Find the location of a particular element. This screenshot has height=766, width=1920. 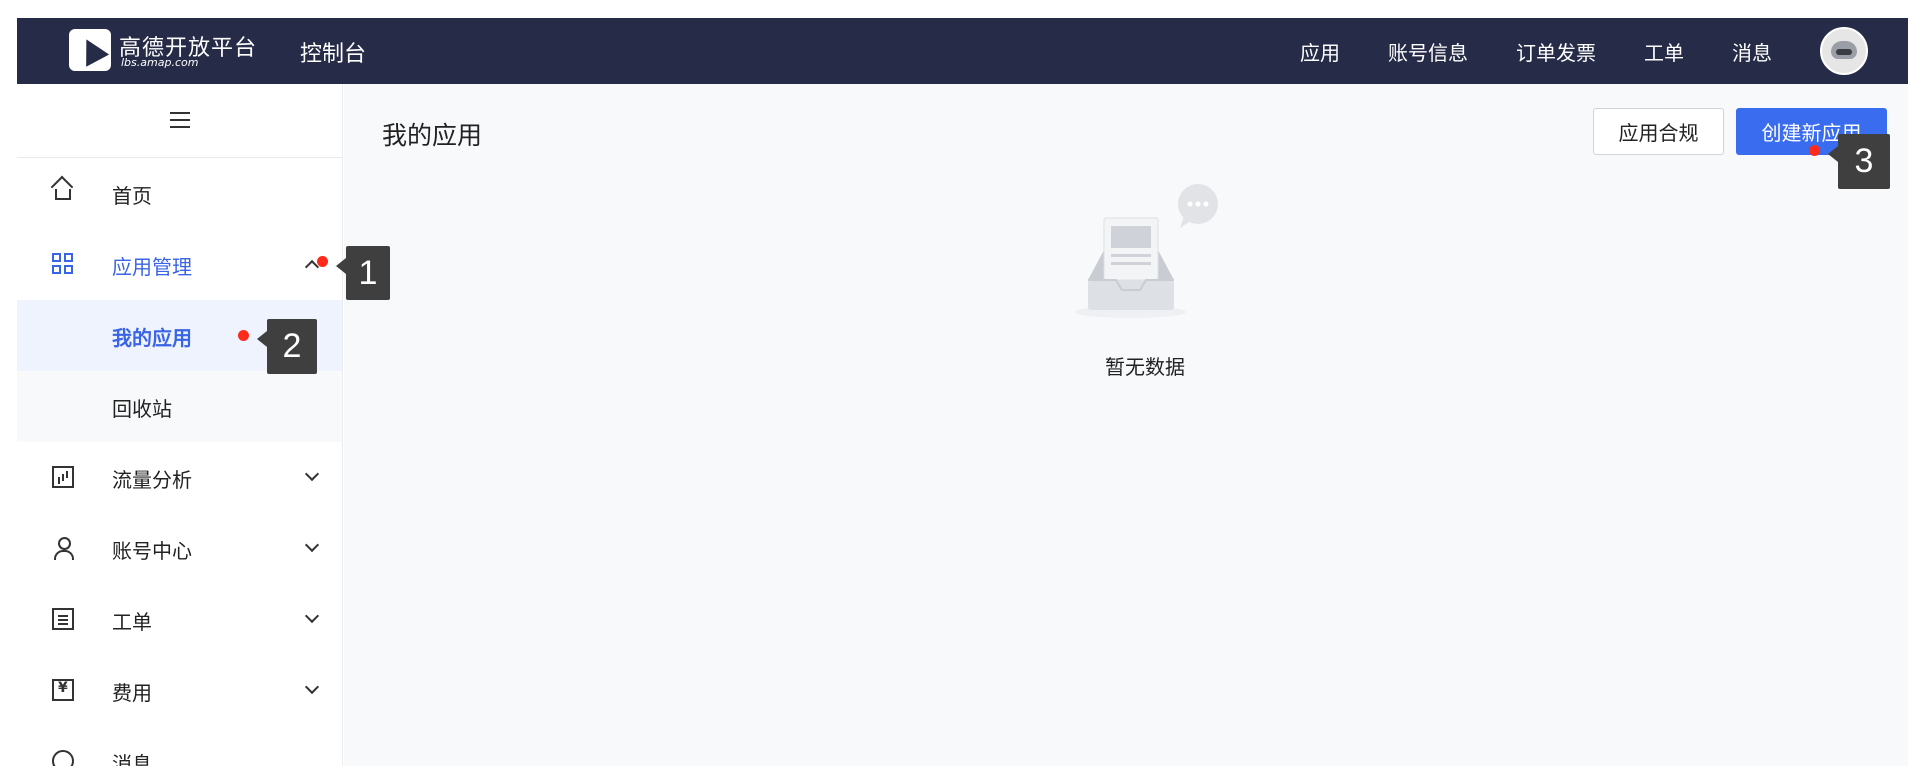

sidebar-item-label: 账号中心 is located at coordinates (152, 551).